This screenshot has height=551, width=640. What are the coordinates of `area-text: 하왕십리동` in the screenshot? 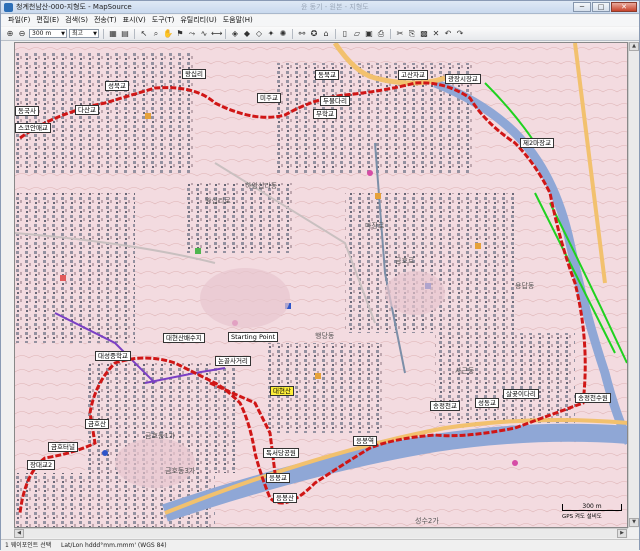 It's located at (261, 185).